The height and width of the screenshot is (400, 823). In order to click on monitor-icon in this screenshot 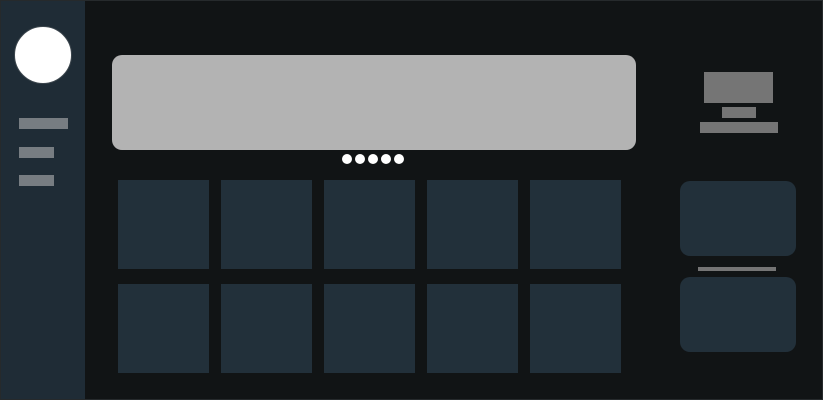, I will do `click(739, 103)`.